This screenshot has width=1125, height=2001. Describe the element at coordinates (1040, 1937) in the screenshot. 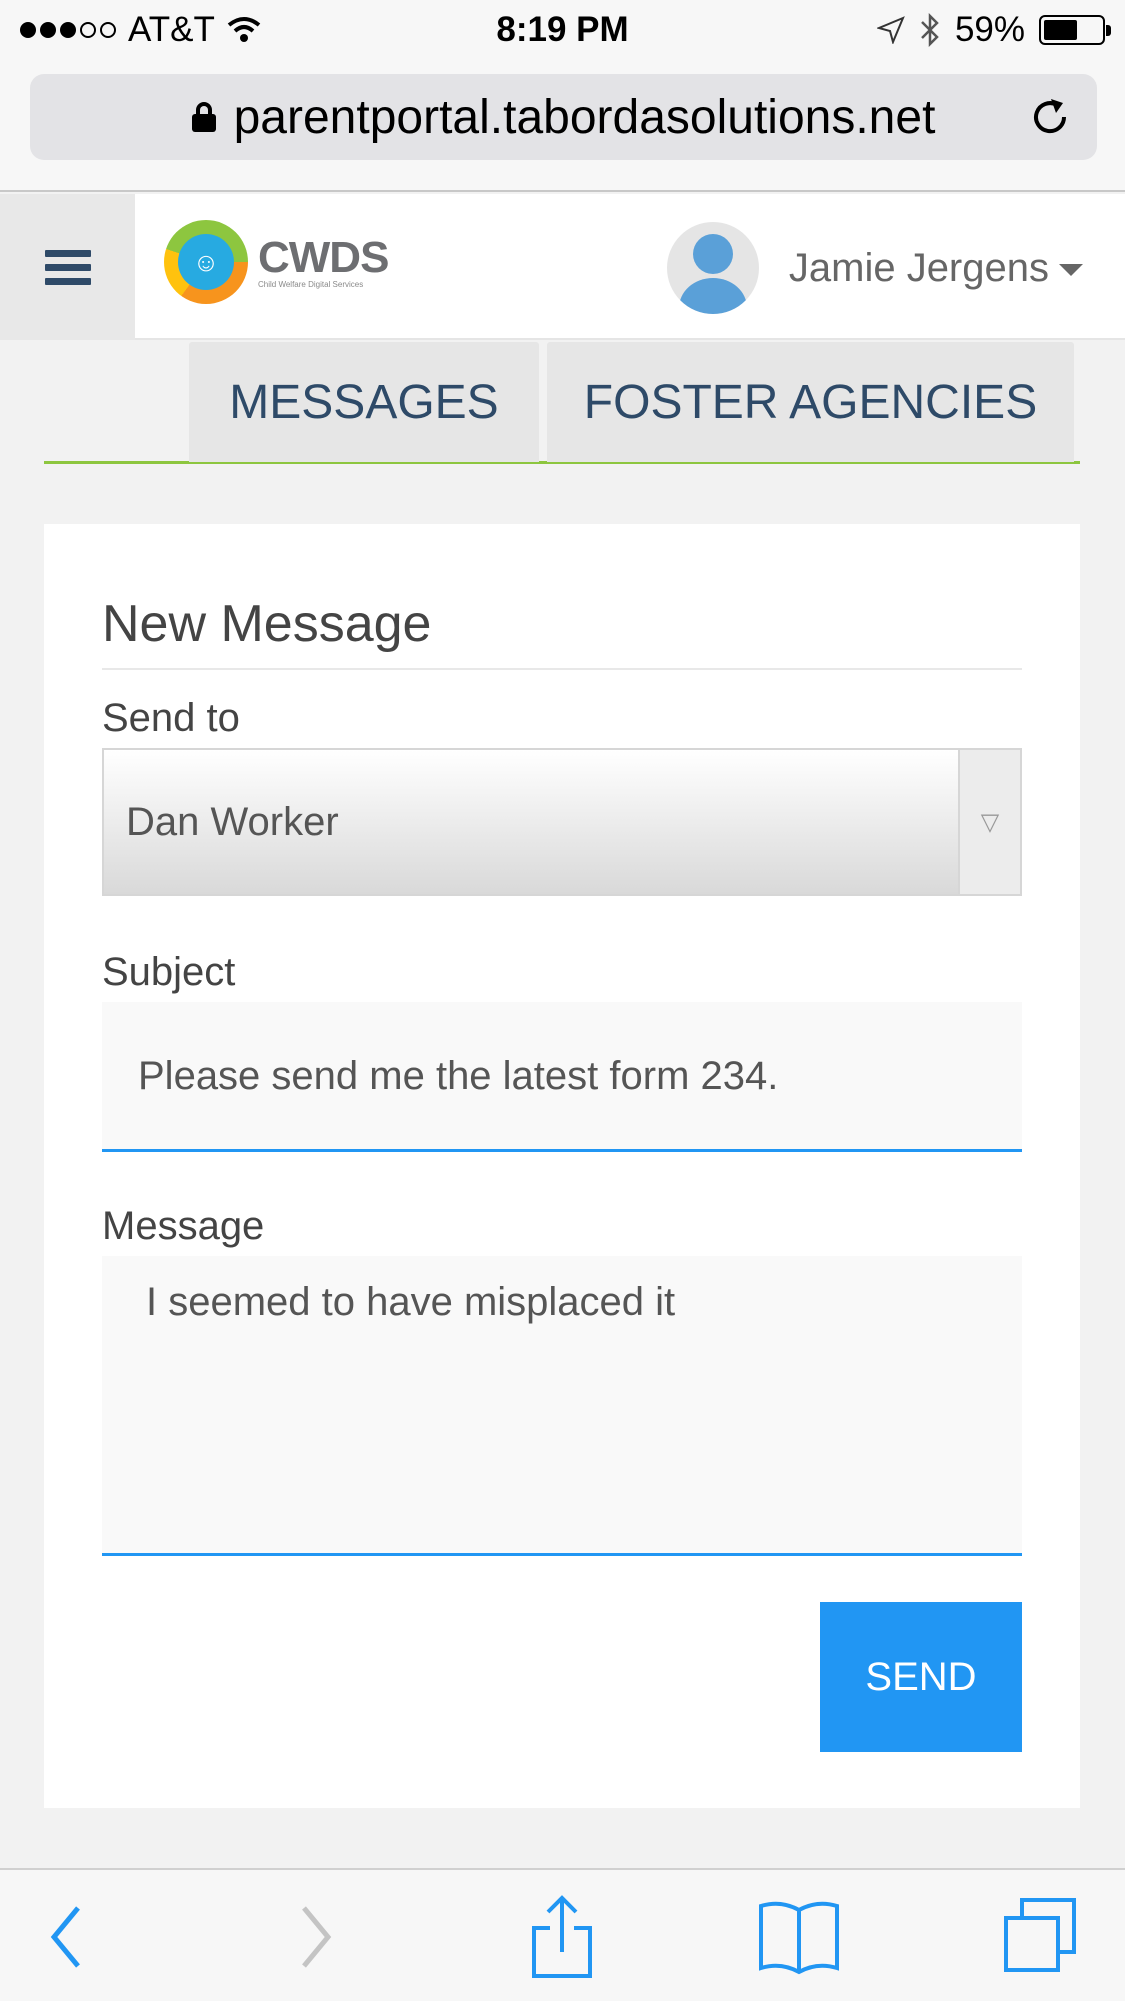

I see `tabs-icon` at that location.